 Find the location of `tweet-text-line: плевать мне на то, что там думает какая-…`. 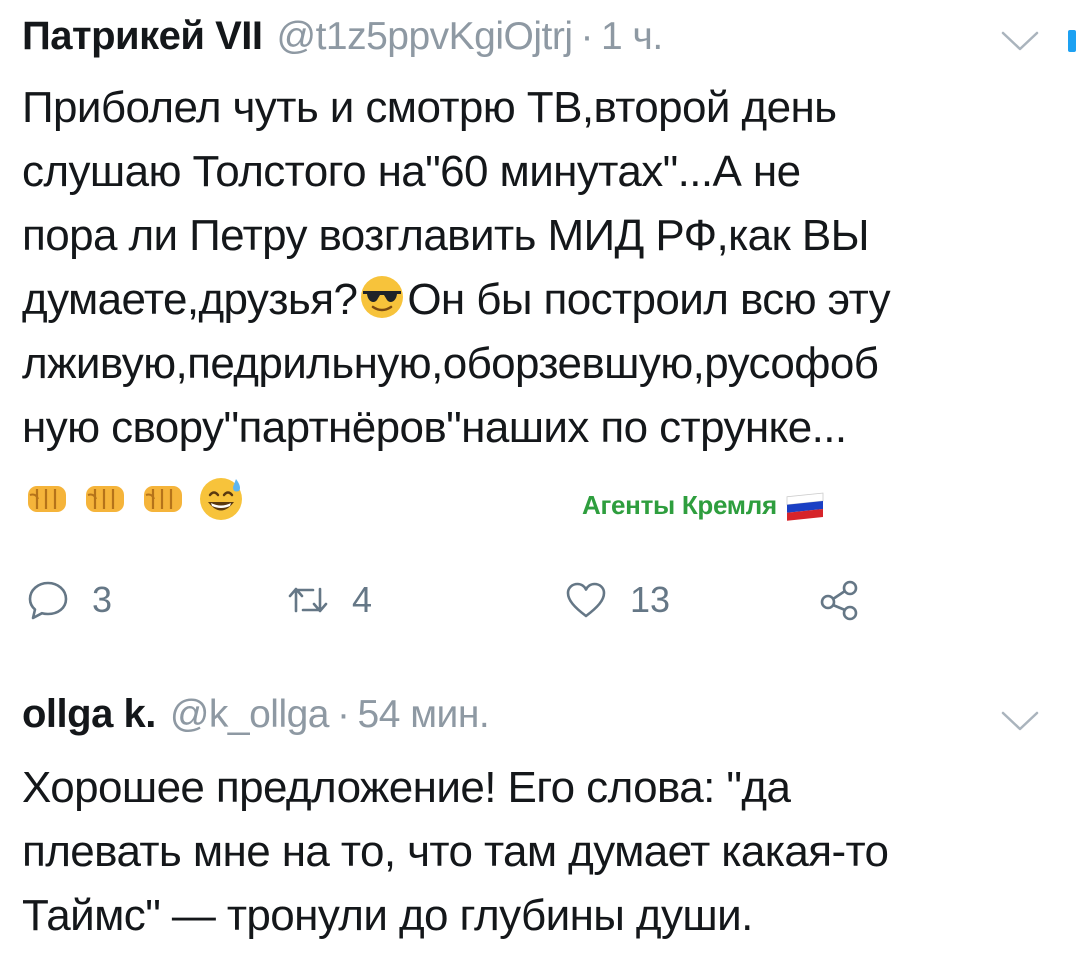

tweet-text-line: плевать мне на то, что там думает какая-… is located at coordinates (455, 851).